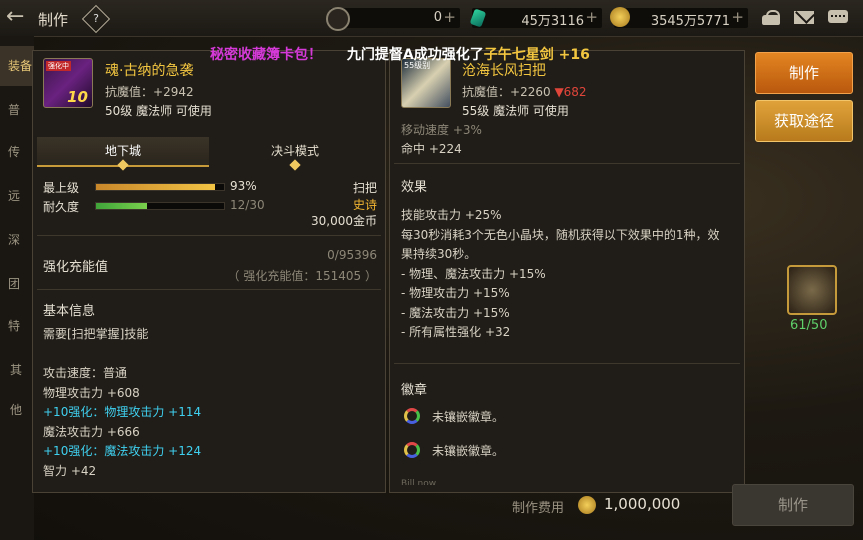 The height and width of the screenshot is (540, 863). Describe the element at coordinates (61, 188) in the screenshot. I see `grade-label: 最上级` at that location.